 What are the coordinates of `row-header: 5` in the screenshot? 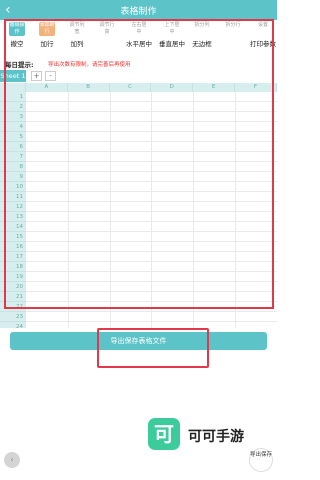 It's located at (13, 137).